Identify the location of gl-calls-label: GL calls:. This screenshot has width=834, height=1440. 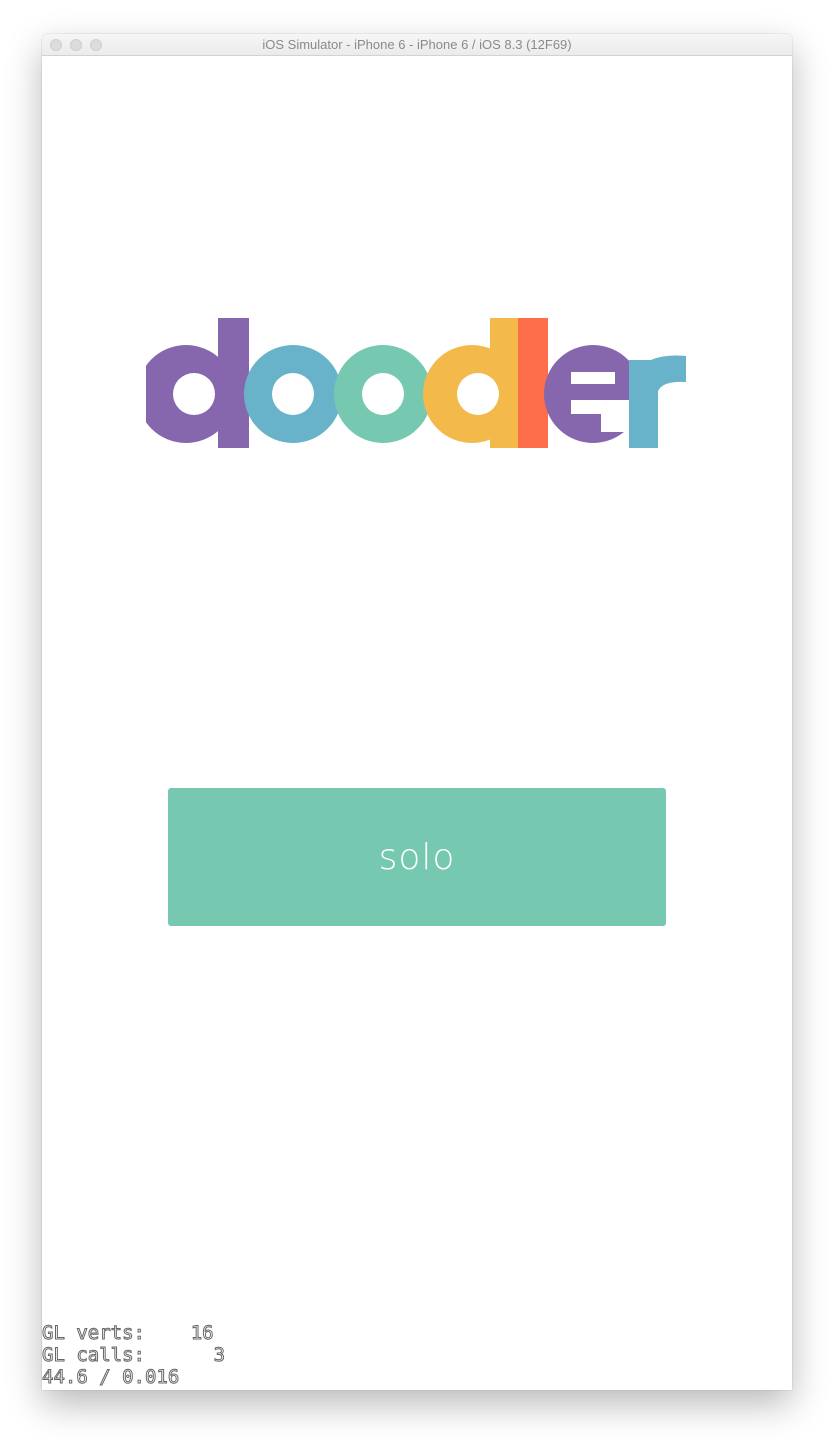
(93, 1355).